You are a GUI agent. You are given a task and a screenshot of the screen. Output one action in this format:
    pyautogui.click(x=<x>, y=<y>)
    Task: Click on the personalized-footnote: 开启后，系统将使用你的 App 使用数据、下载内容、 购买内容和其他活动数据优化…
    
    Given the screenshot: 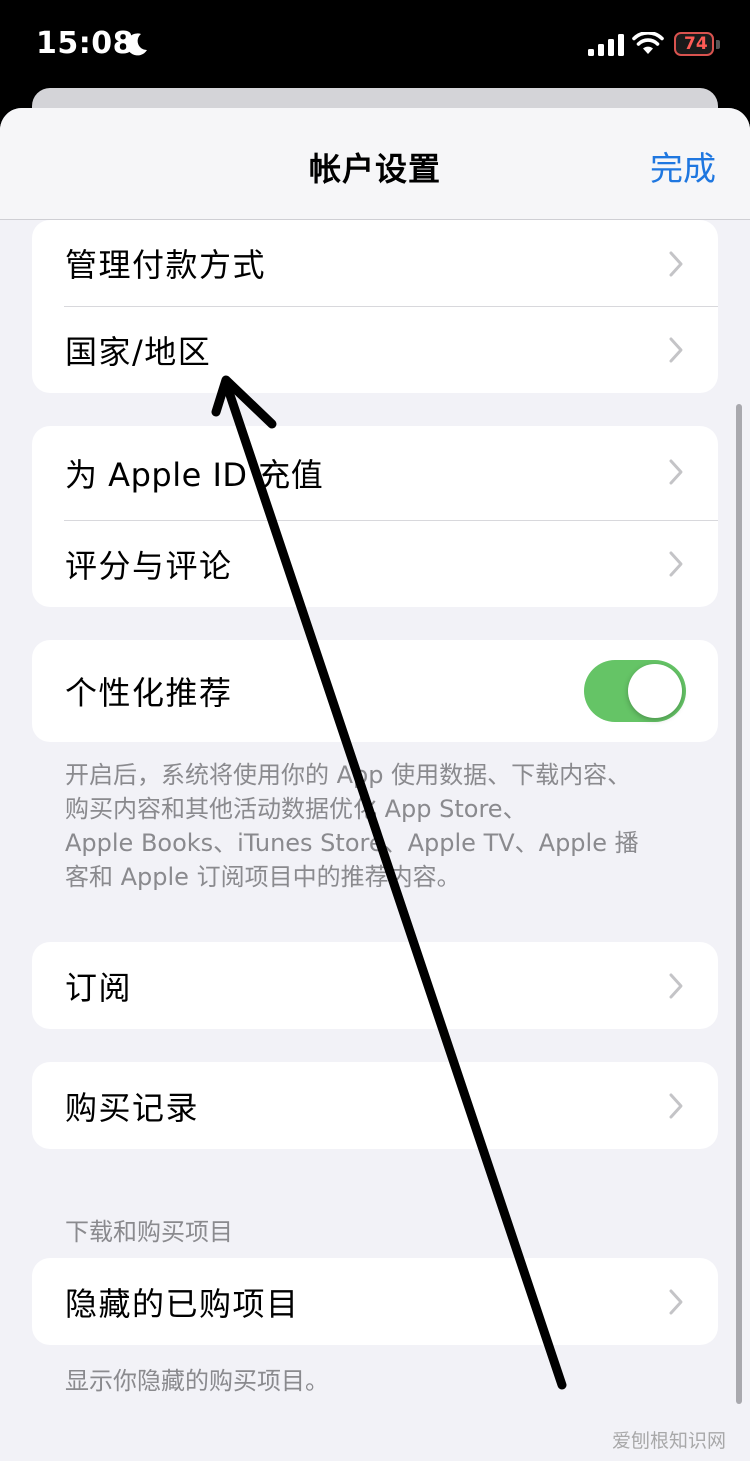 What is the action you would take?
    pyautogui.click(x=385, y=826)
    